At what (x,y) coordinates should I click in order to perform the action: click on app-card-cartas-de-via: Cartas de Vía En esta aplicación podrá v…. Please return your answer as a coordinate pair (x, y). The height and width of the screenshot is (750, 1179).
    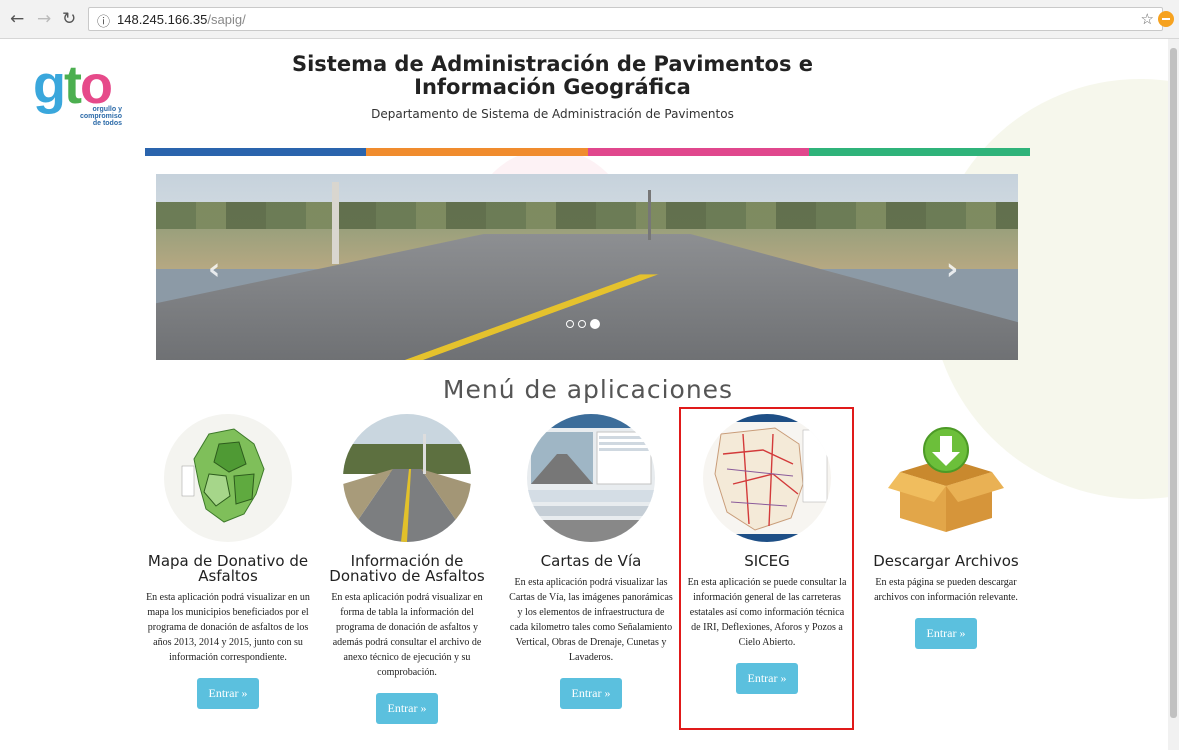
    Looking at the image, I should click on (591, 561).